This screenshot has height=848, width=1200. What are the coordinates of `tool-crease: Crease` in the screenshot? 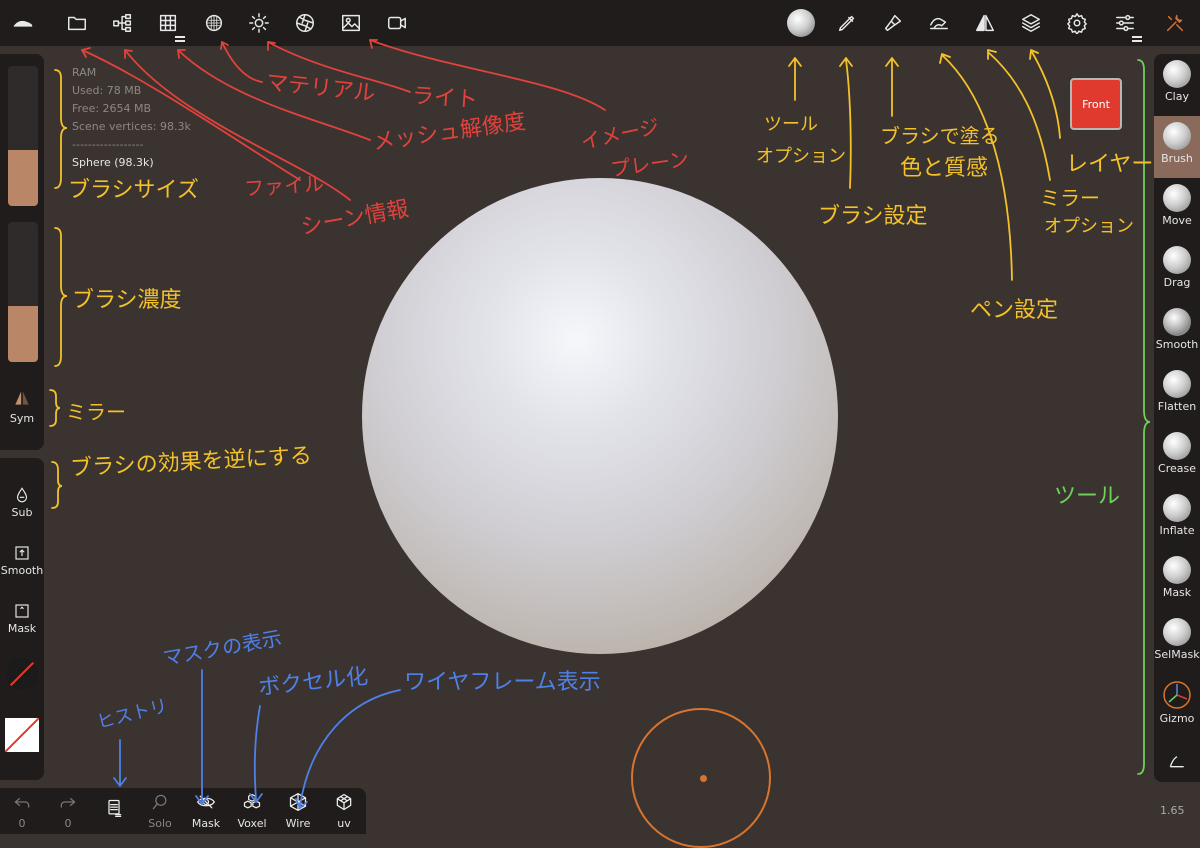 It's located at (1177, 457).